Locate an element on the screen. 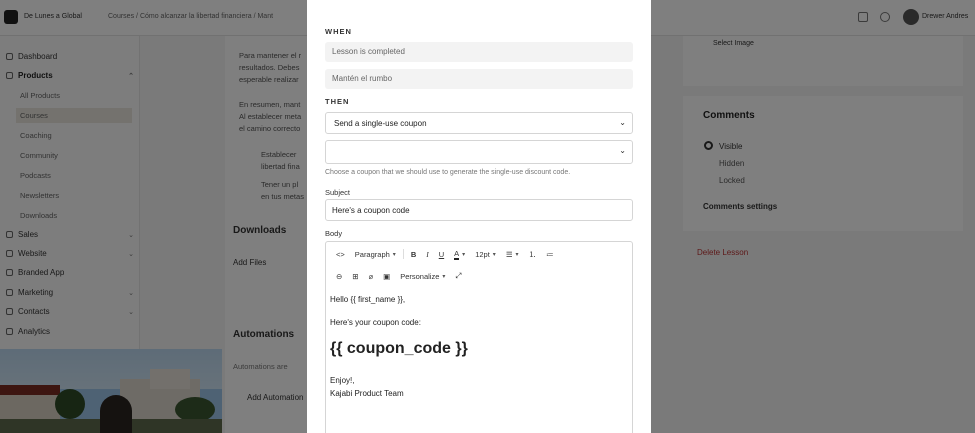 The width and height of the screenshot is (975, 433). text-color-icon: A is located at coordinates (457, 254).